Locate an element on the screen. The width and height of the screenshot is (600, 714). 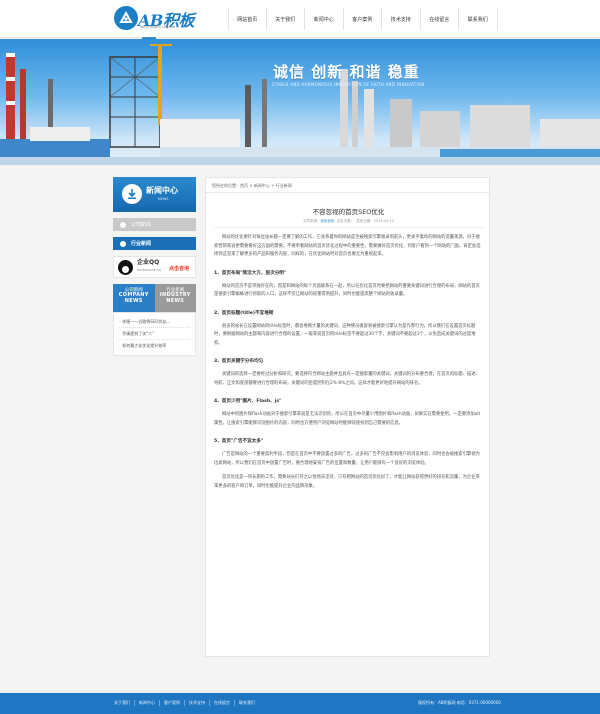
nav-message: 在线留言 is located at coordinates (440, 19).